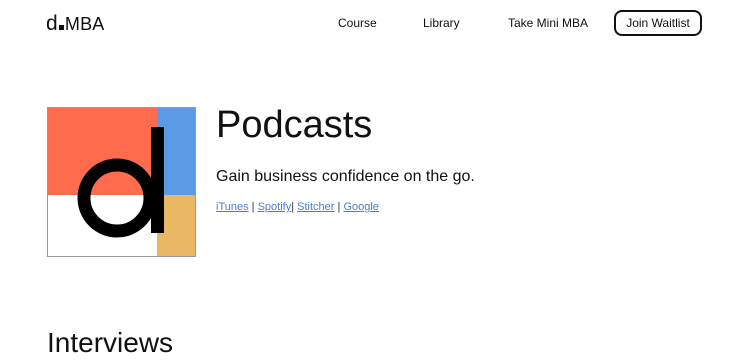 The image size is (750, 363). What do you see at coordinates (315, 207) in the screenshot?
I see `stitcher-link: Stitcher` at bounding box center [315, 207].